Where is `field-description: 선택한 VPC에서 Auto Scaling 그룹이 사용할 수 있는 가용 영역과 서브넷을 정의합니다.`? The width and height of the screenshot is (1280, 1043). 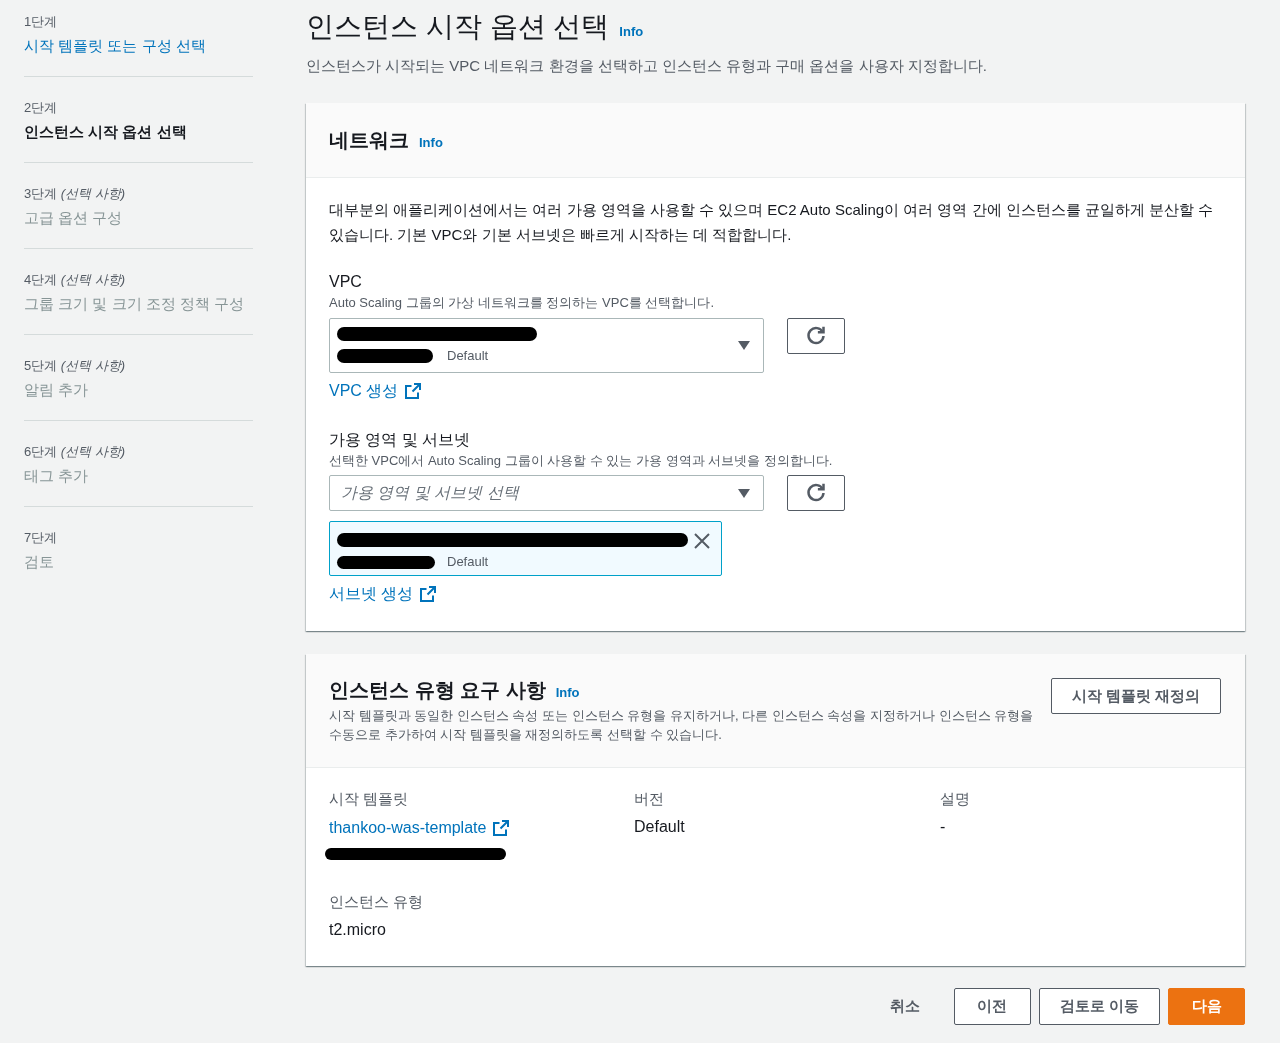
field-description: 선택한 VPC에서 Auto Scaling 그룹이 사용할 수 있는 가용 영역과 서브넷을 정의합니다. is located at coordinates (581, 461).